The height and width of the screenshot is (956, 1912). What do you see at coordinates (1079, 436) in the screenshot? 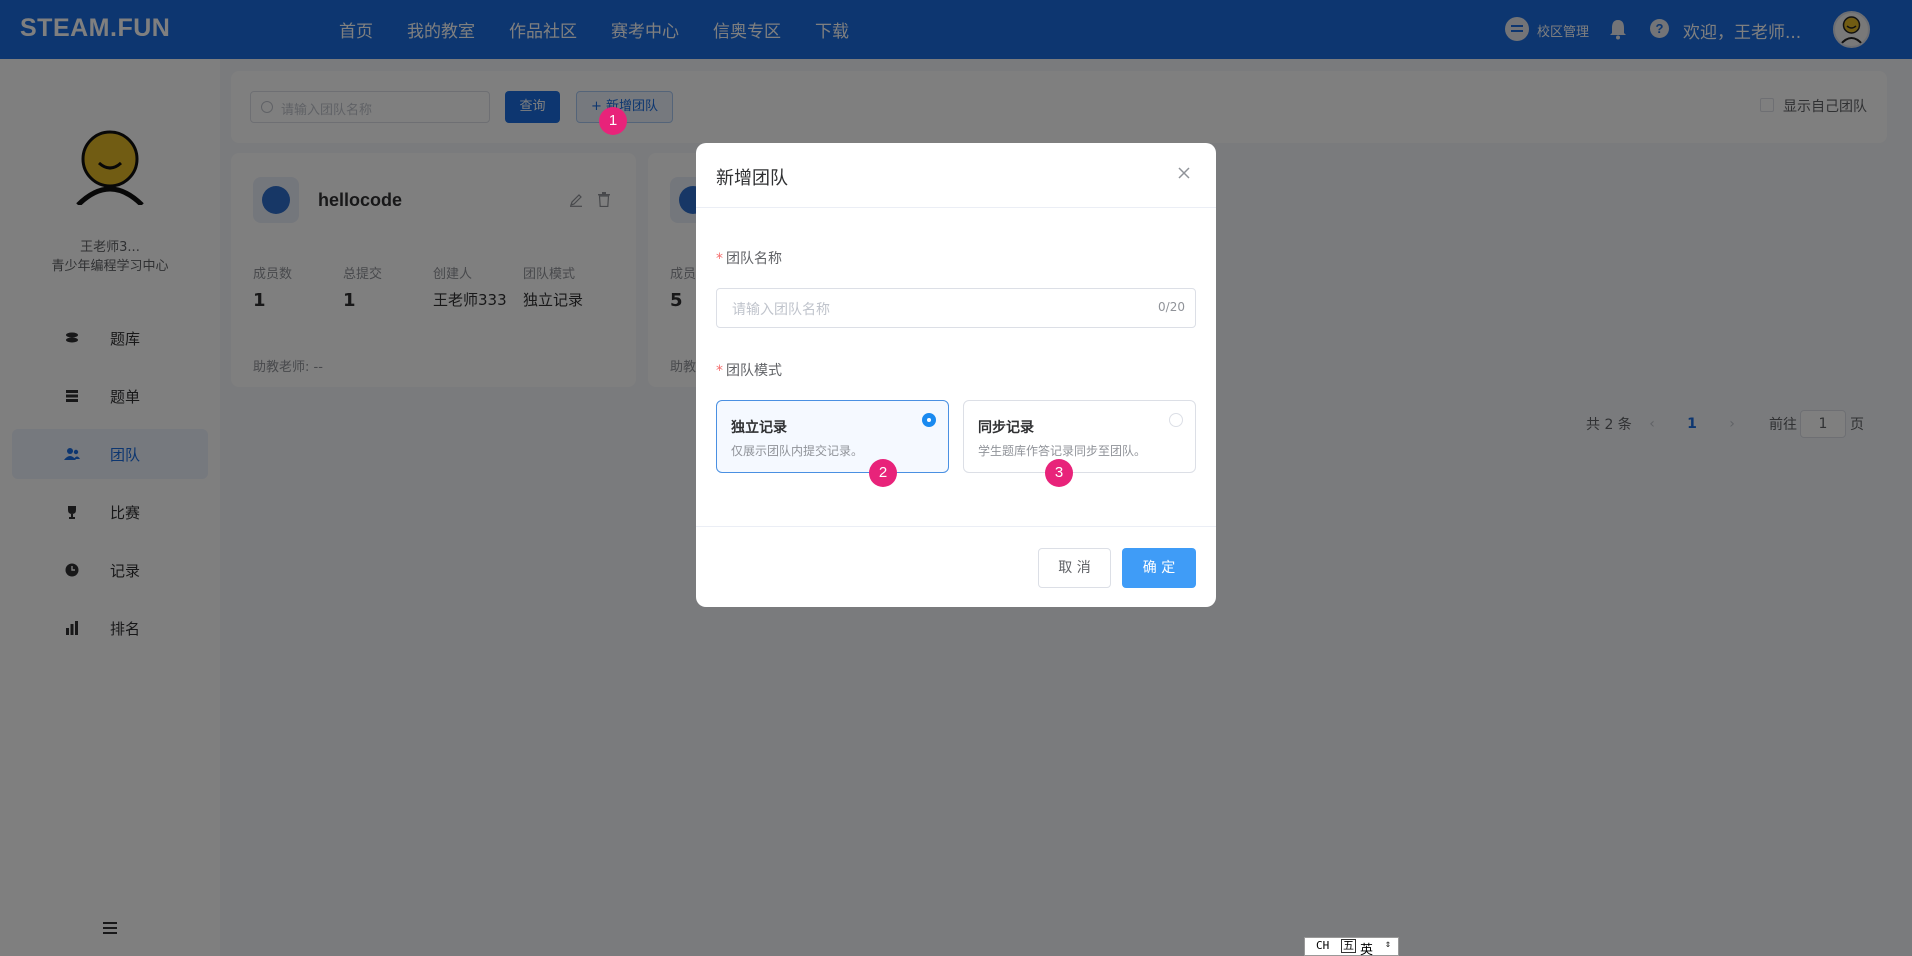
I see `mode-option-sync: 同步记录 学生题库作答记录同步至团队。` at bounding box center [1079, 436].